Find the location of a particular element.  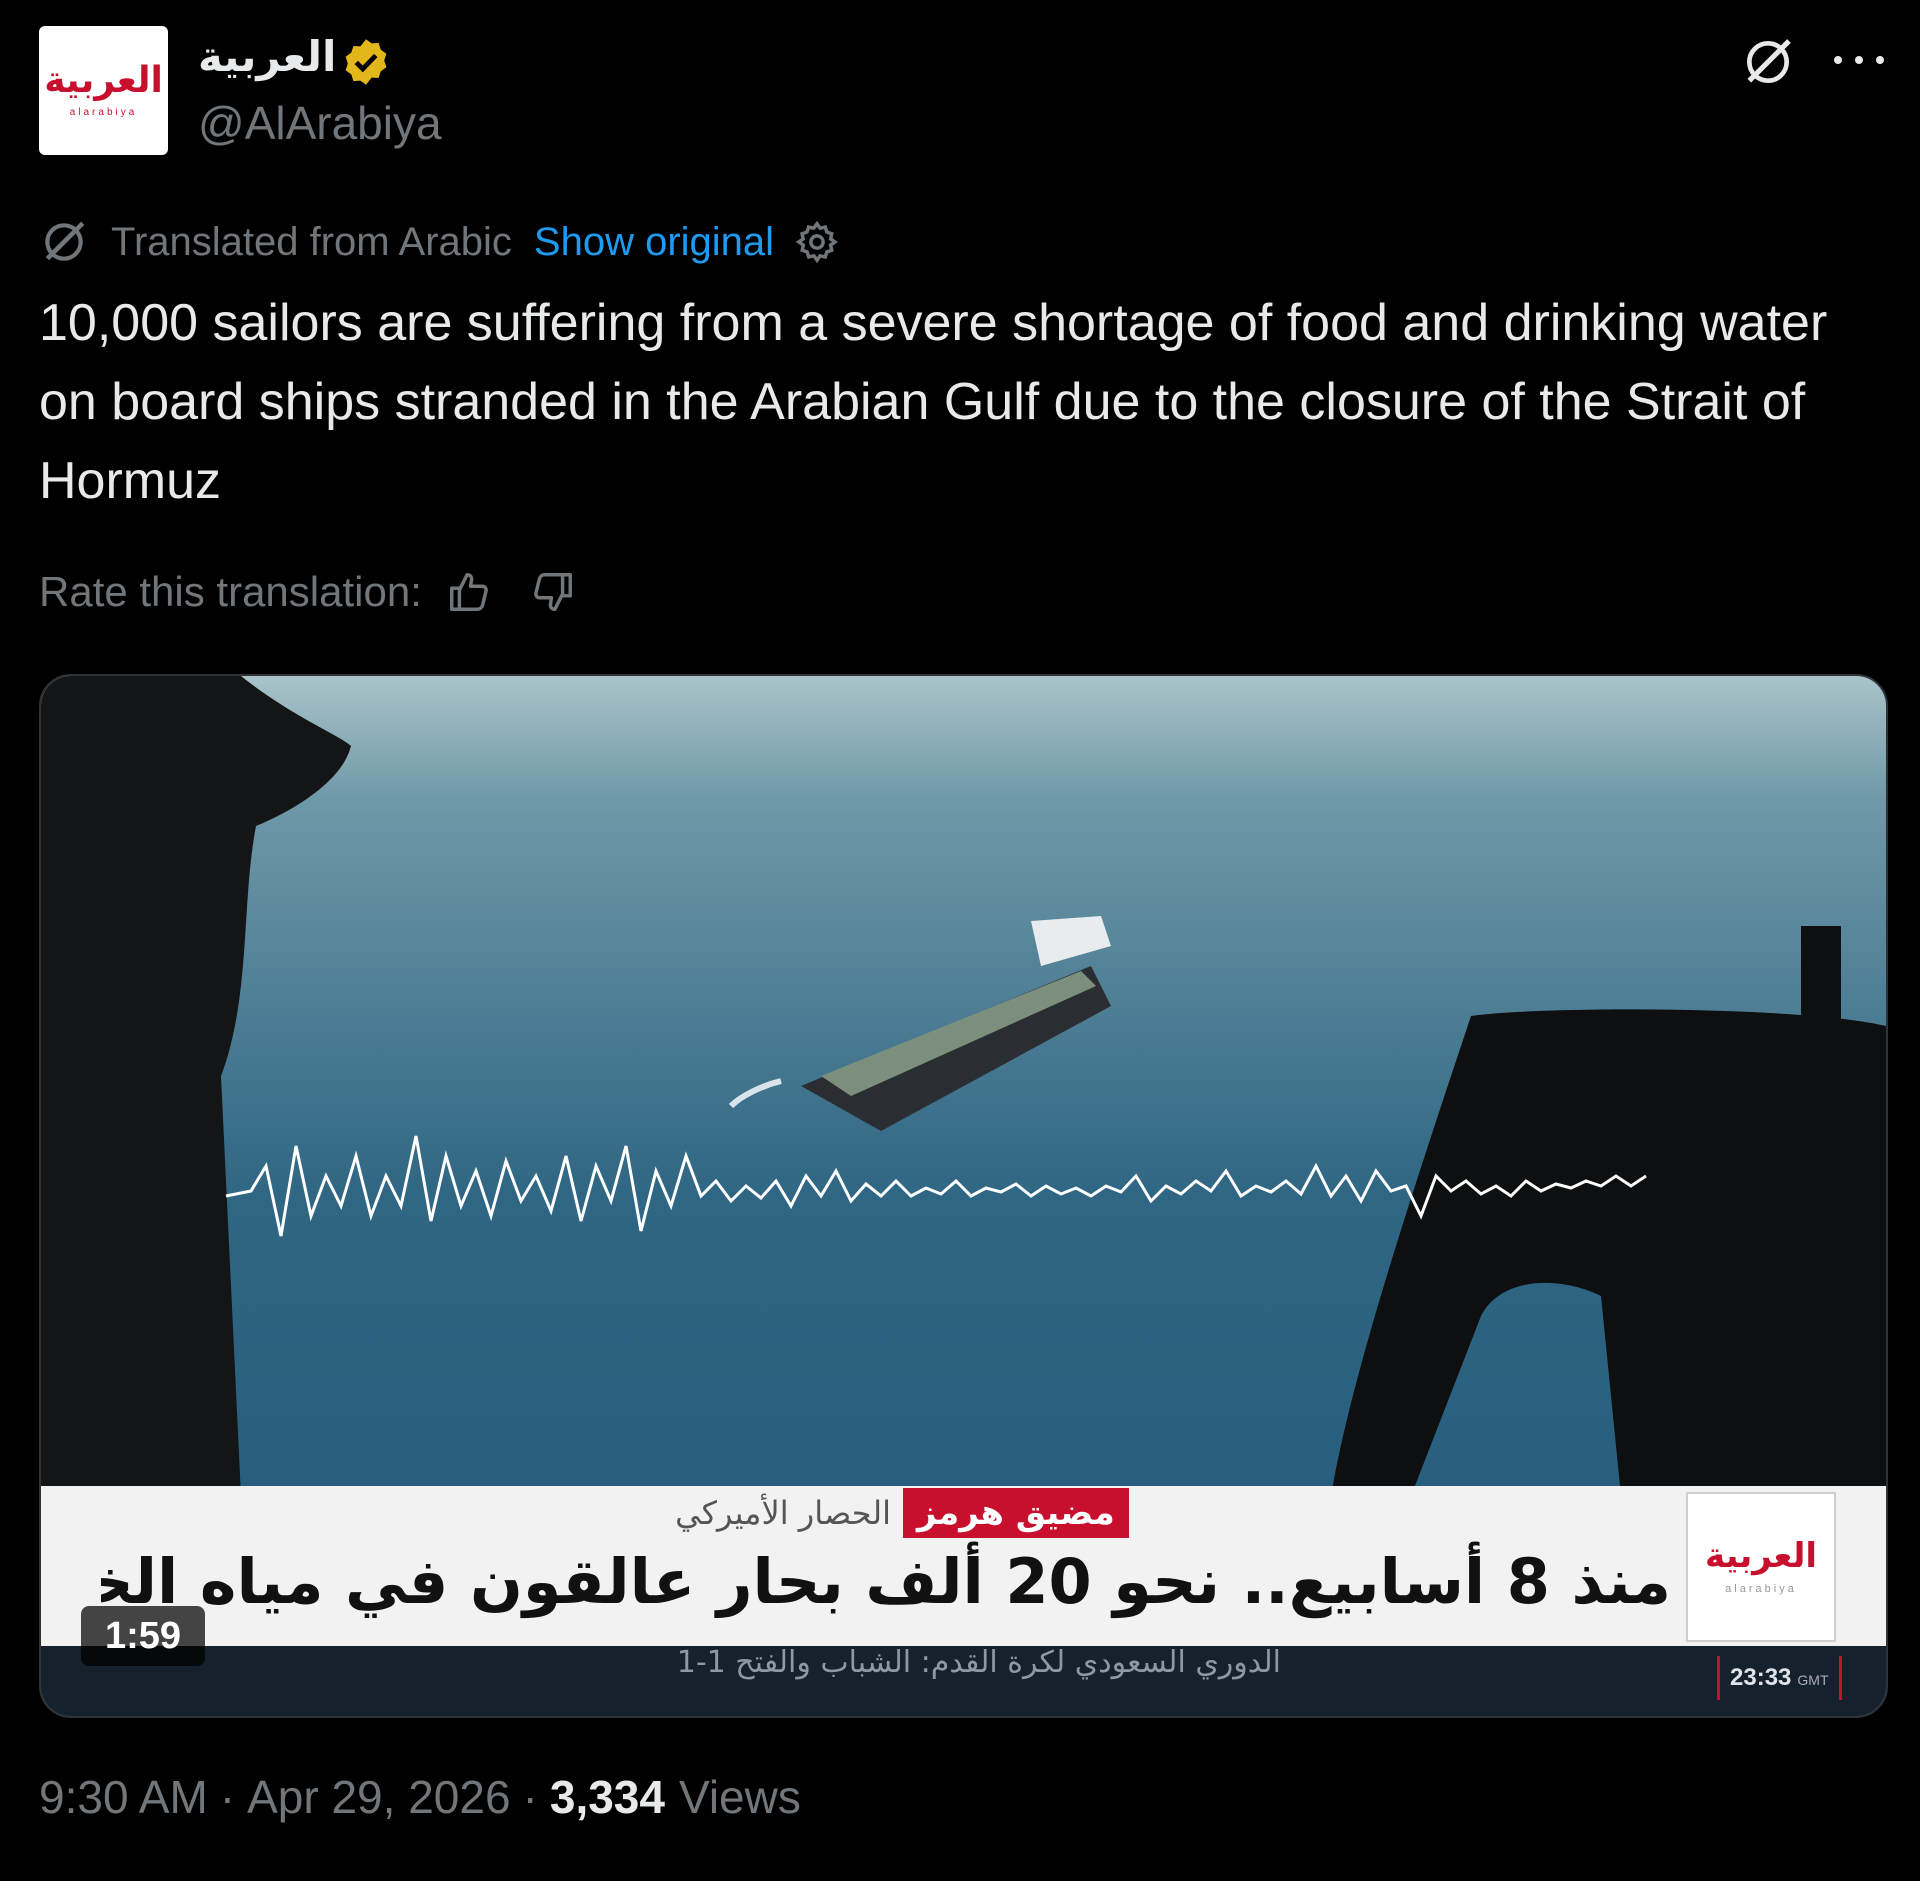

grok-icon is located at coordinates (1768, 62).